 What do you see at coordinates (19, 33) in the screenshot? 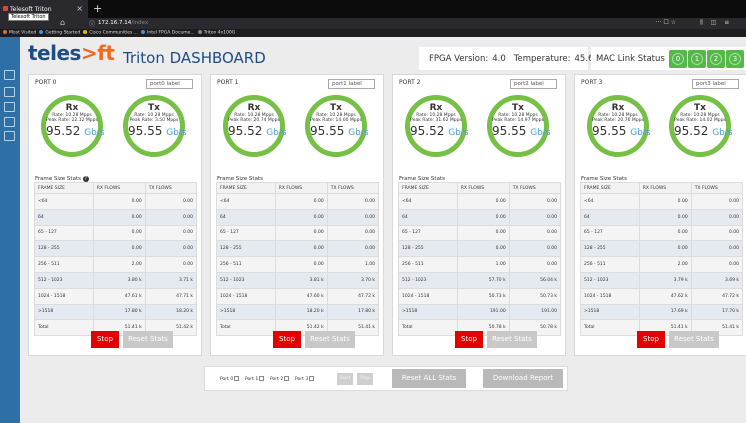
I see `bookmark-item: Most Visited` at bounding box center [19, 33].